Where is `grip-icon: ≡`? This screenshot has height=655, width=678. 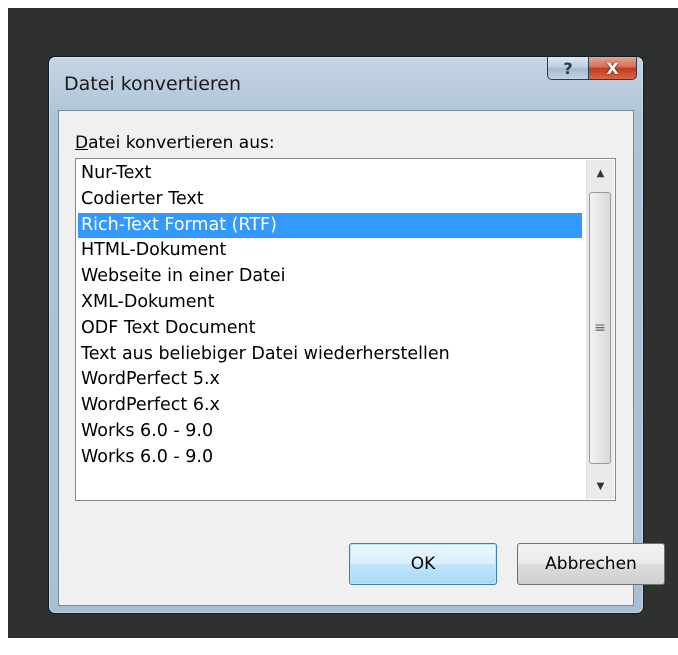 grip-icon: ≡ is located at coordinates (600, 328).